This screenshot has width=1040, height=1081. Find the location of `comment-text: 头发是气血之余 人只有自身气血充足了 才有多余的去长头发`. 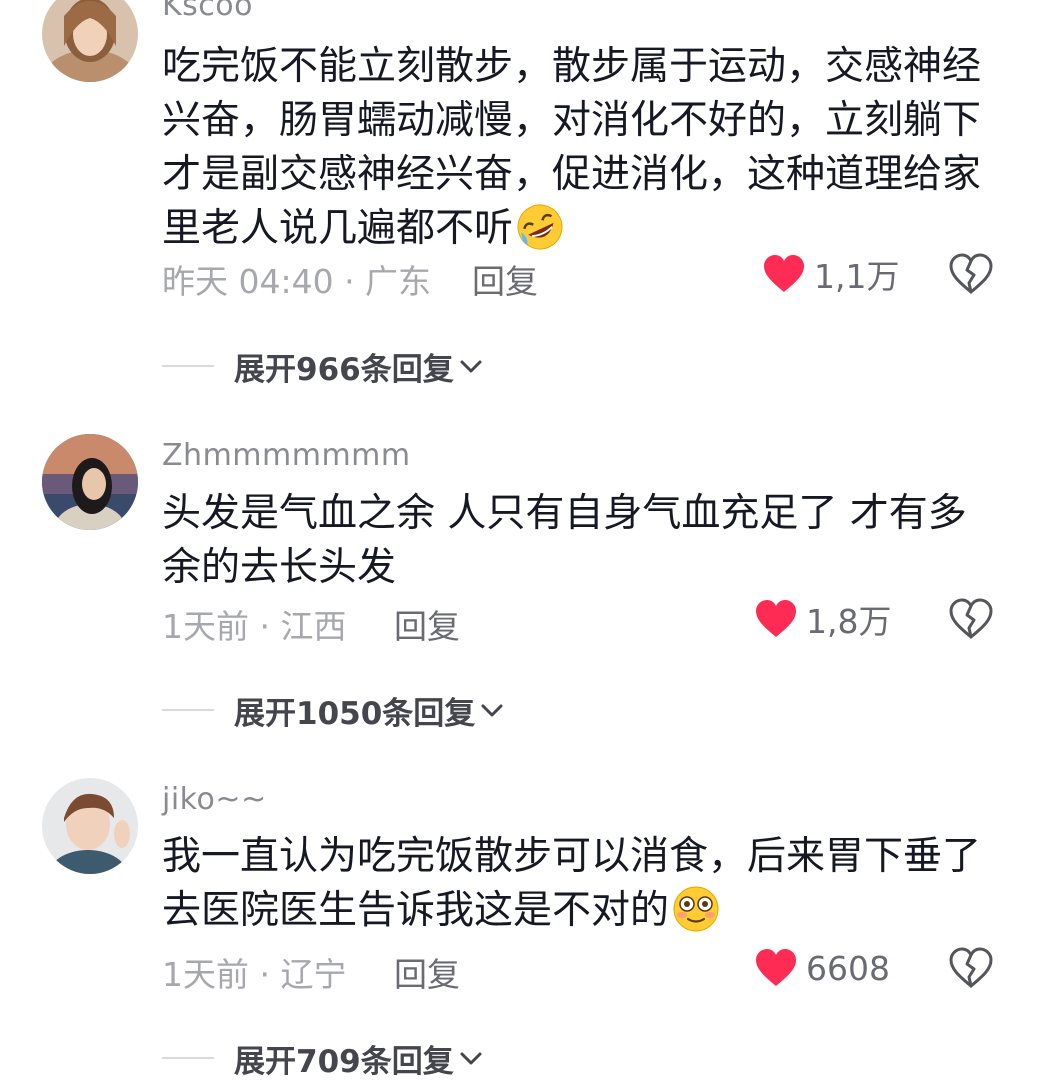

comment-text: 头发是气血之余 人只有自身气血充足了 才有多余的去长头发 is located at coordinates (572, 541).